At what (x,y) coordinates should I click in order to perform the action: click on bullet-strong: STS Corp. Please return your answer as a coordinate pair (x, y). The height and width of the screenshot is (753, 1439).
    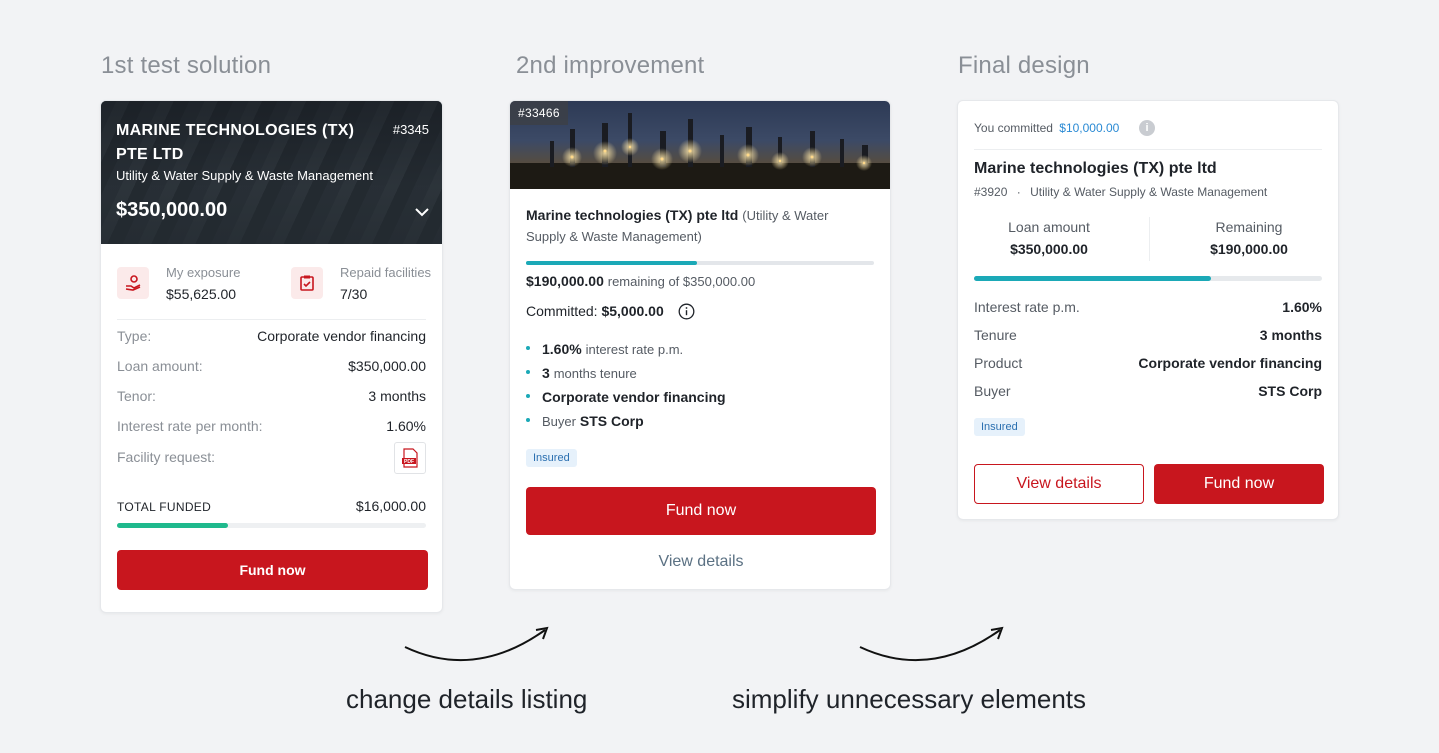
    Looking at the image, I should click on (611, 421).